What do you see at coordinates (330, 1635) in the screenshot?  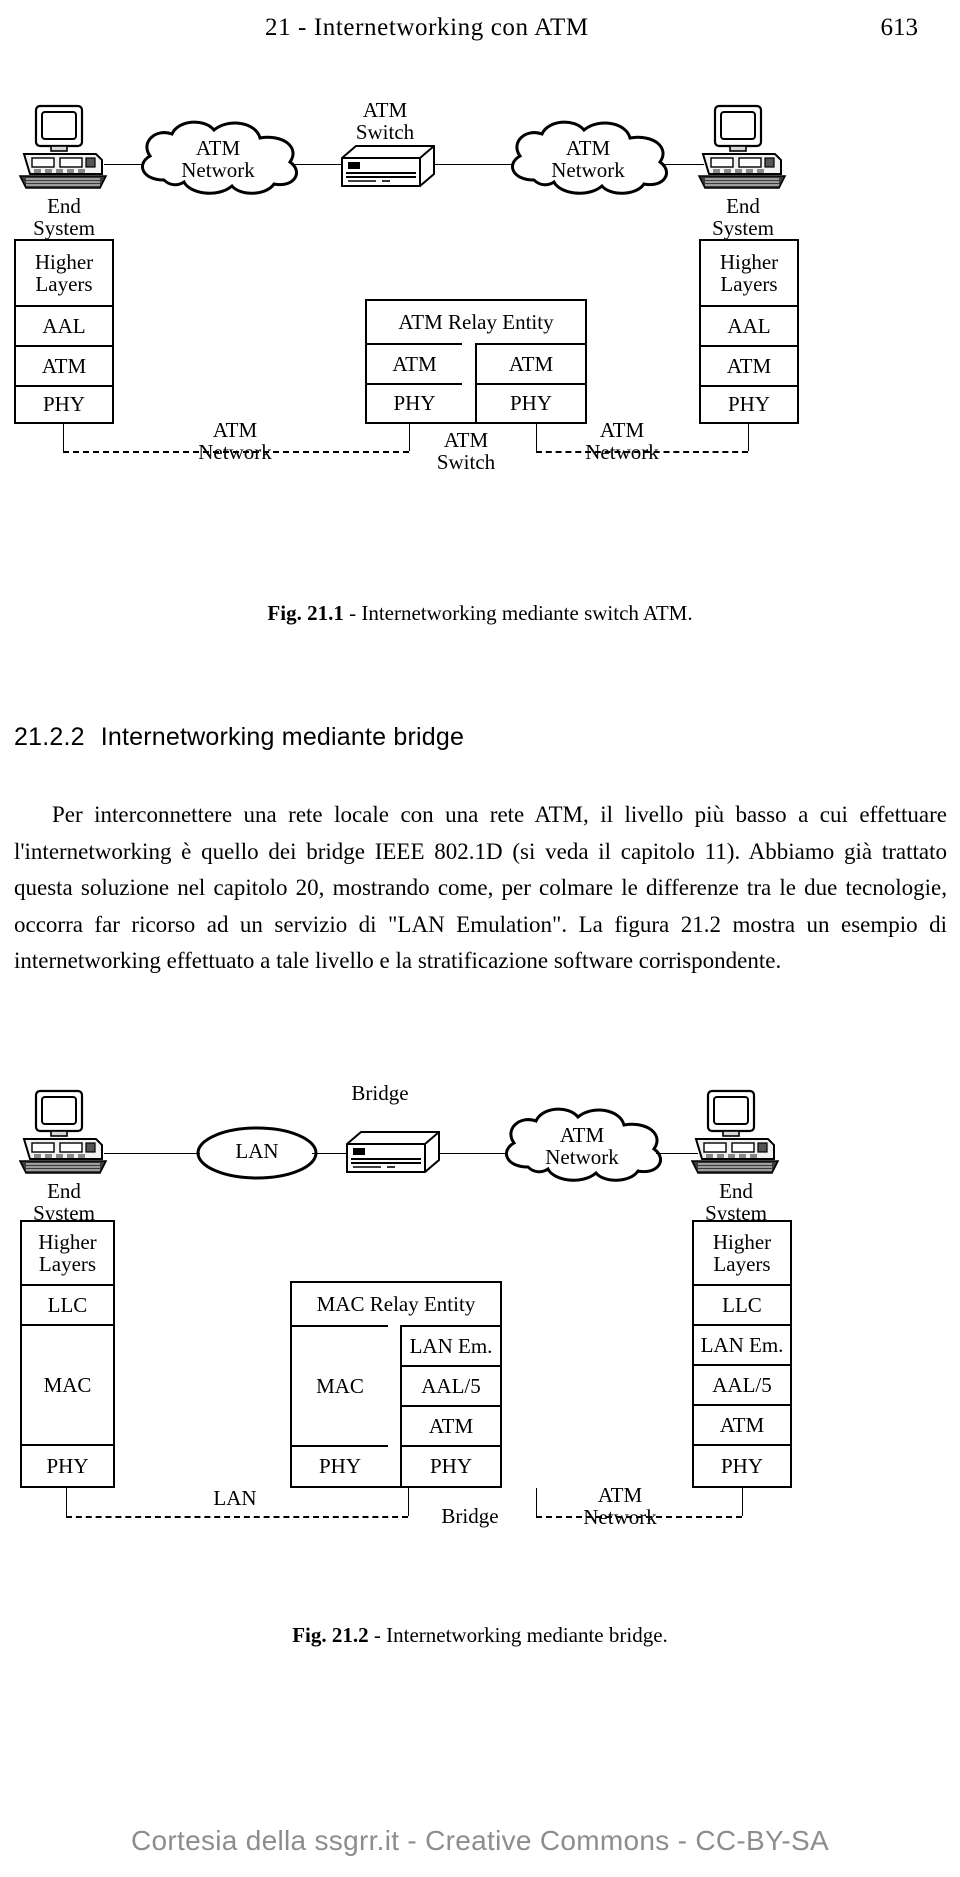 I see `figure-2-caption-label: Fig. 21.2` at bounding box center [330, 1635].